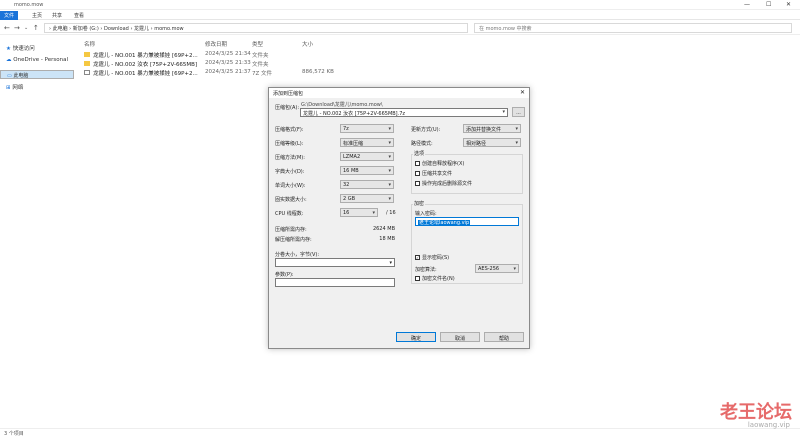 Image resolution: width=800 pixels, height=437 pixels. Describe the element at coordinates (79, 15) in the screenshot. I see `tab-view: 查看` at that location.